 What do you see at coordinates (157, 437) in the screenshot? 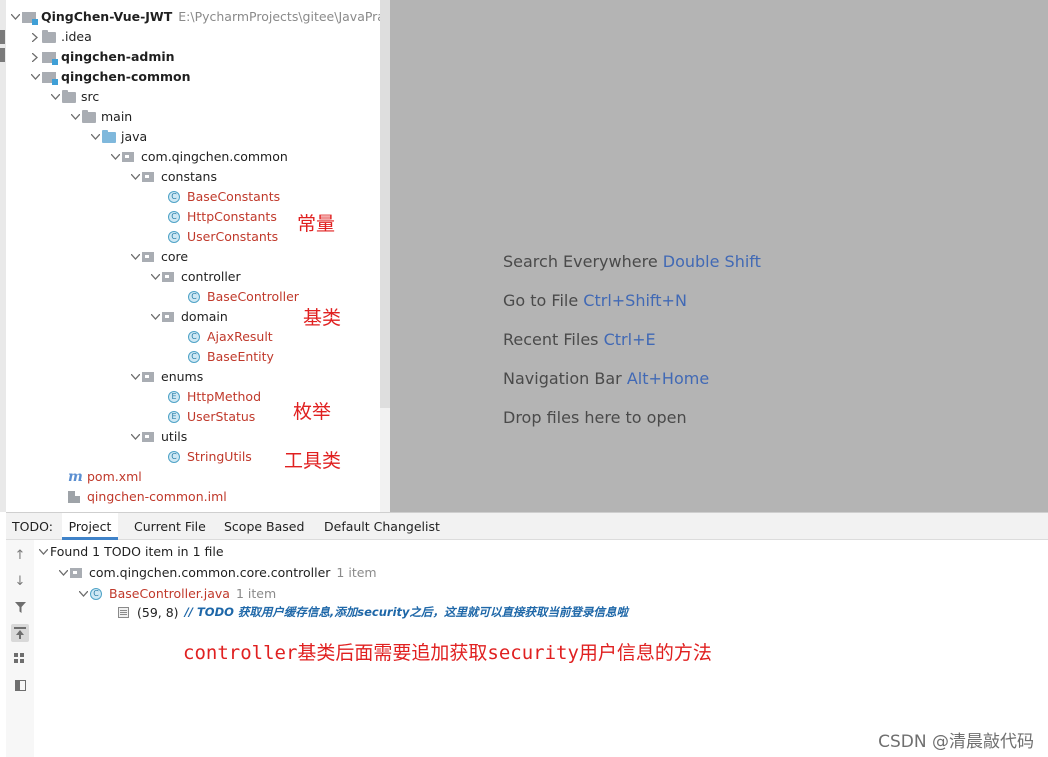
I see `tree-node-utils: utils` at bounding box center [157, 437].